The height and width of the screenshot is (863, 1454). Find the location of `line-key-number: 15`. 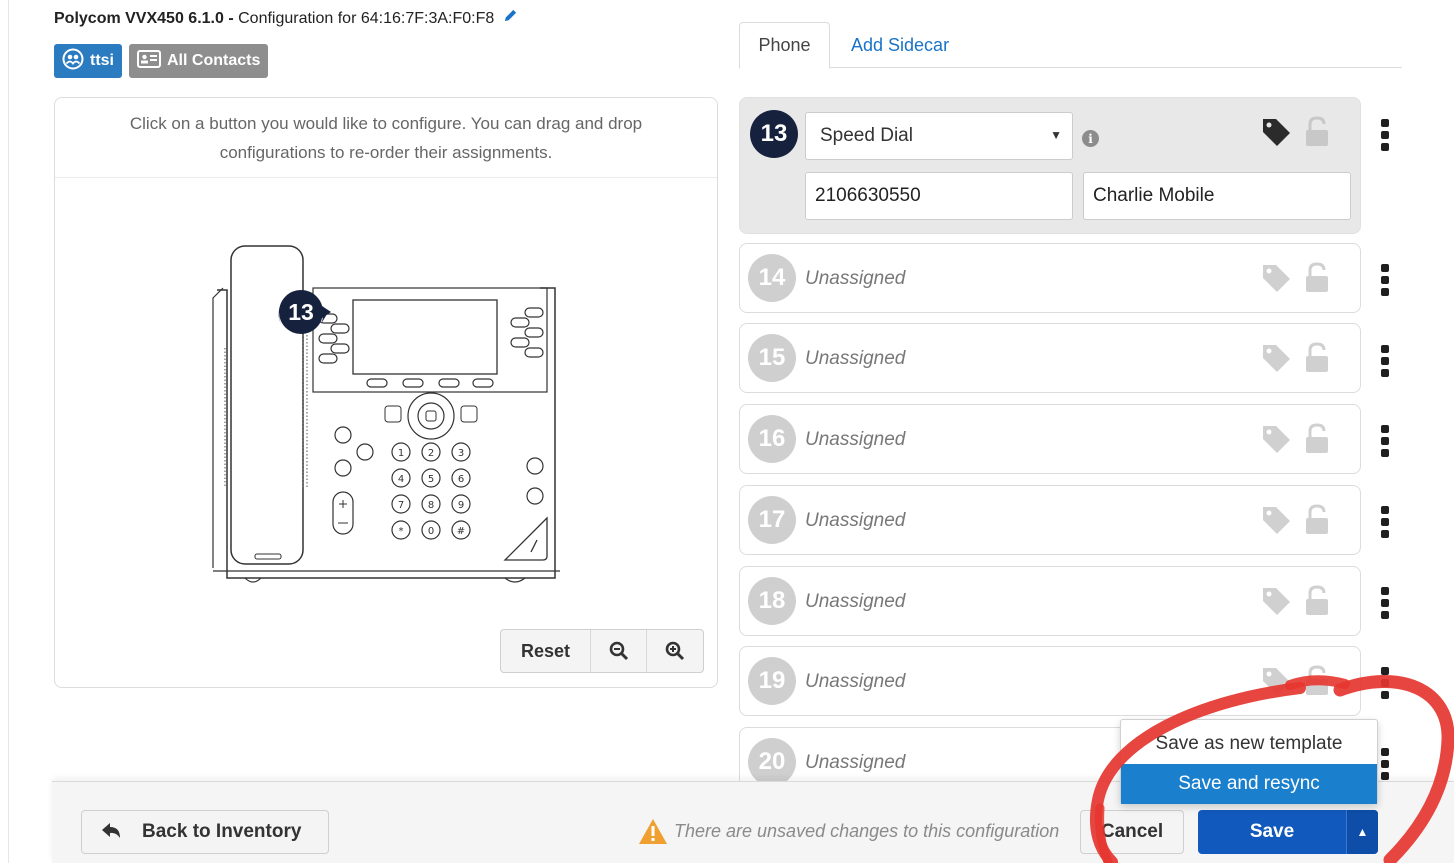

line-key-number: 15 is located at coordinates (772, 358).